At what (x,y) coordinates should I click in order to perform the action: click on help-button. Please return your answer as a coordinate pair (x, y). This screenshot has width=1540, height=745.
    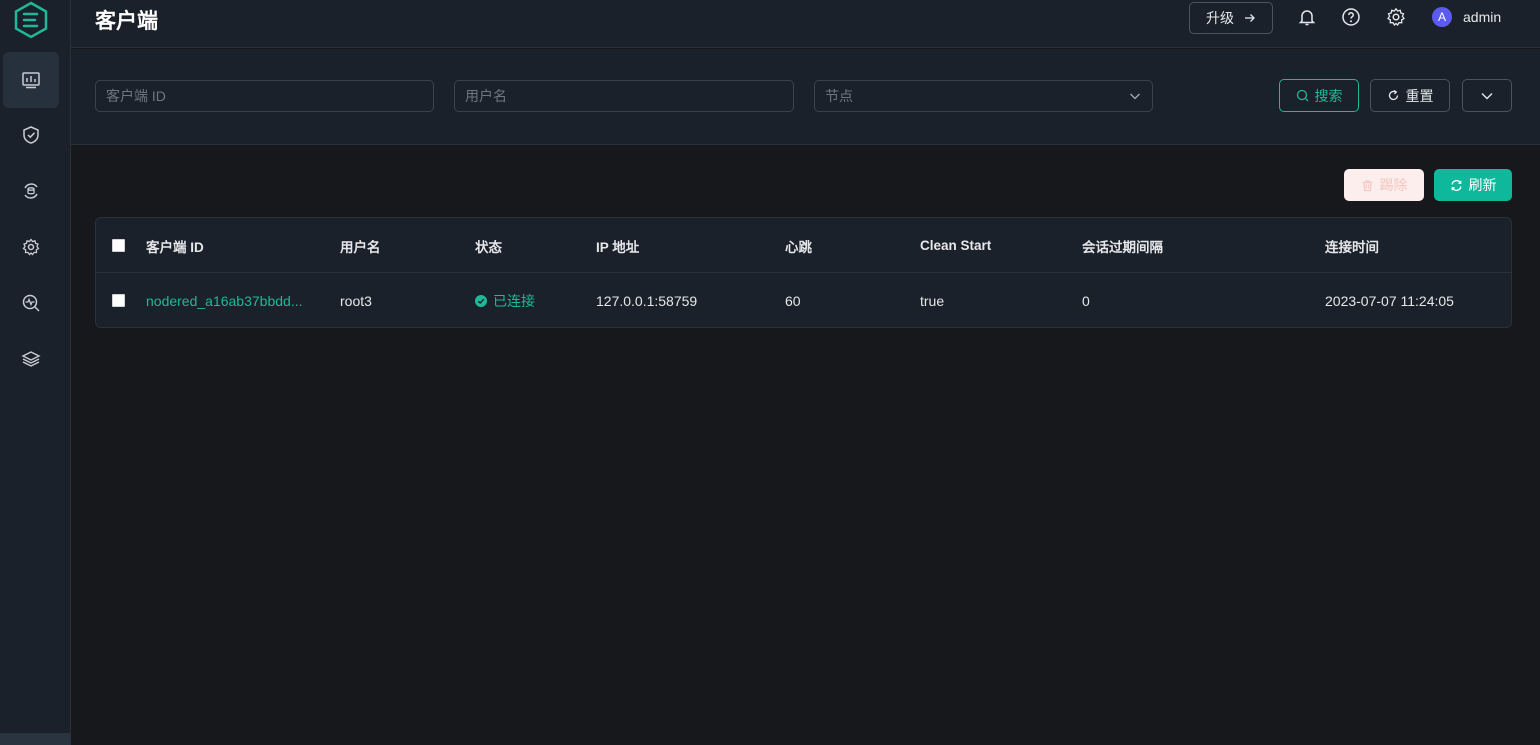
    Looking at the image, I should click on (1351, 17).